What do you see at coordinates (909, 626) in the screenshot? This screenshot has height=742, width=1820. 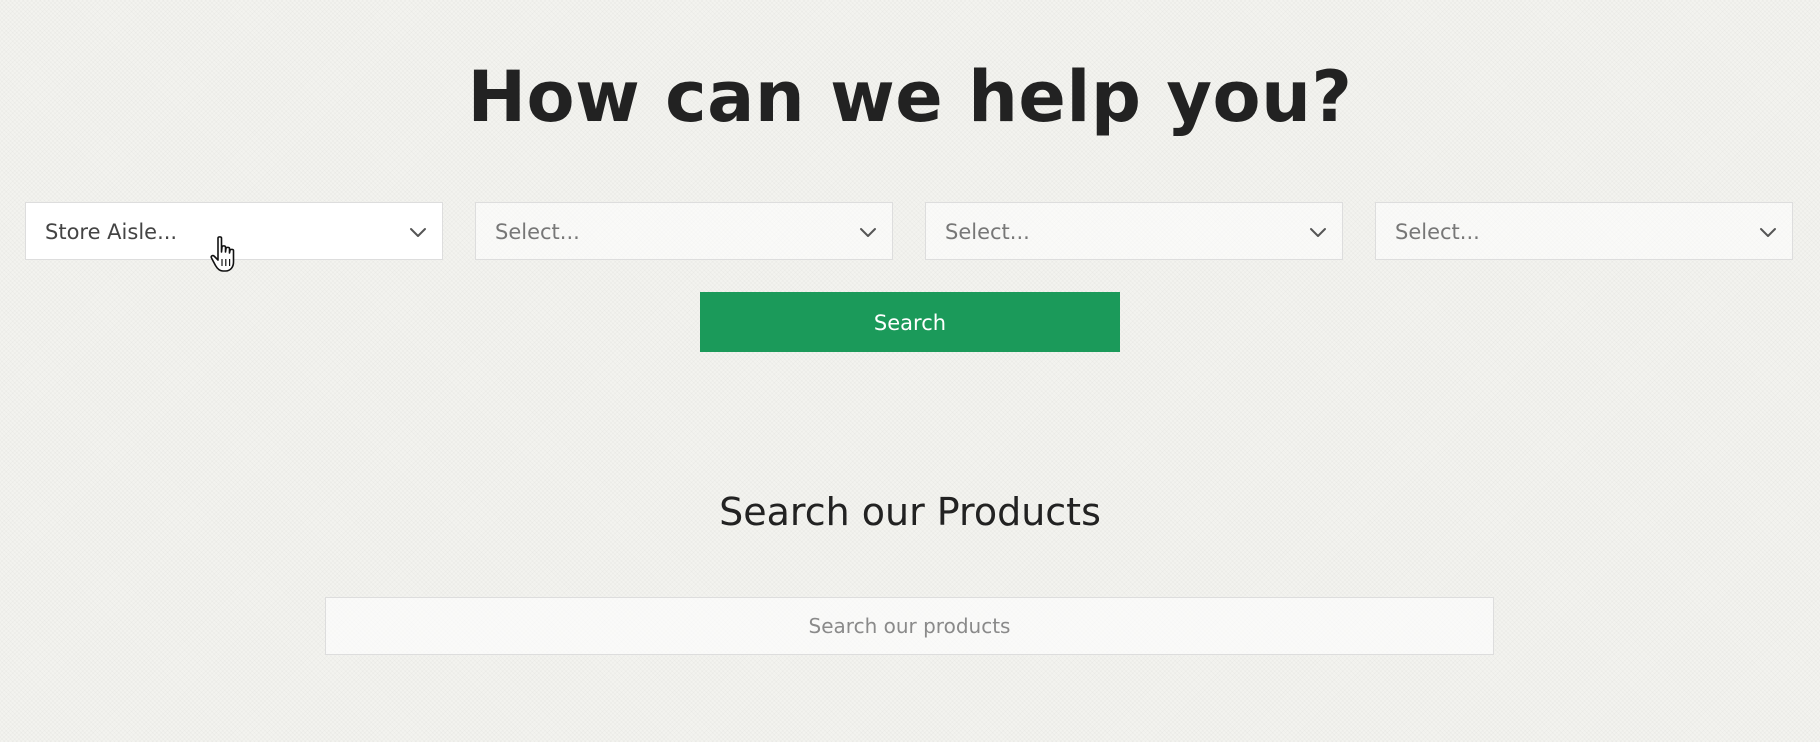 I see `product-search-input` at bounding box center [909, 626].